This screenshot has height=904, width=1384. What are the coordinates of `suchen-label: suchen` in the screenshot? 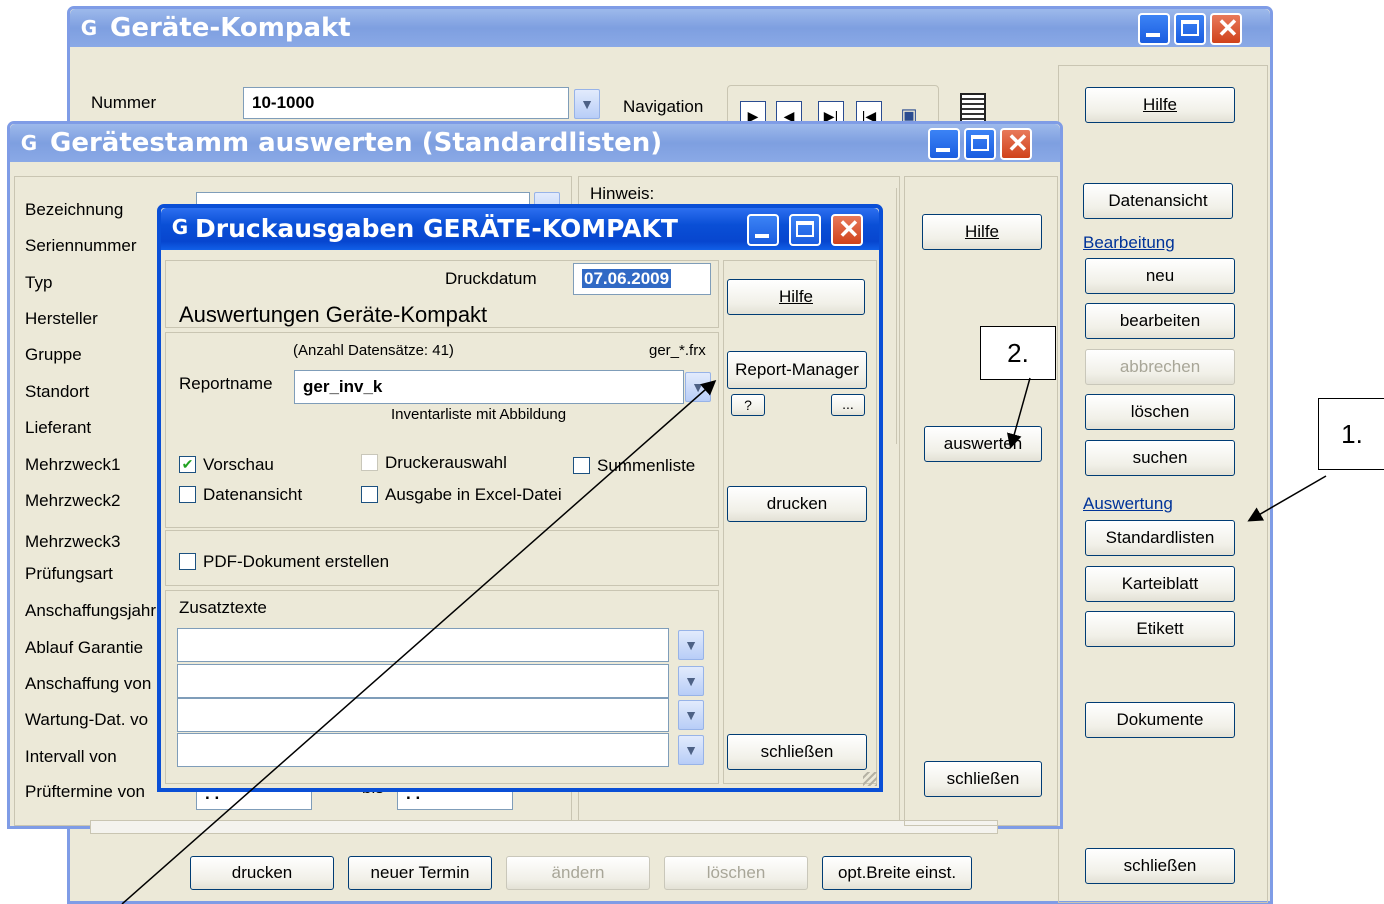 It's located at (1160, 457).